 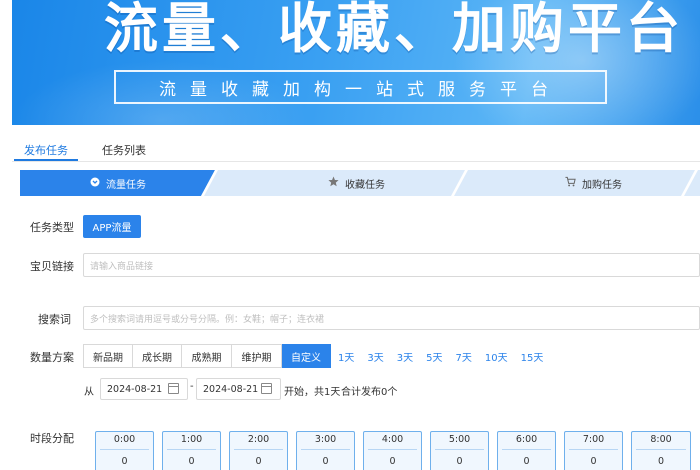 I want to click on time-slot: 3:00 0, so click(x=325, y=450).